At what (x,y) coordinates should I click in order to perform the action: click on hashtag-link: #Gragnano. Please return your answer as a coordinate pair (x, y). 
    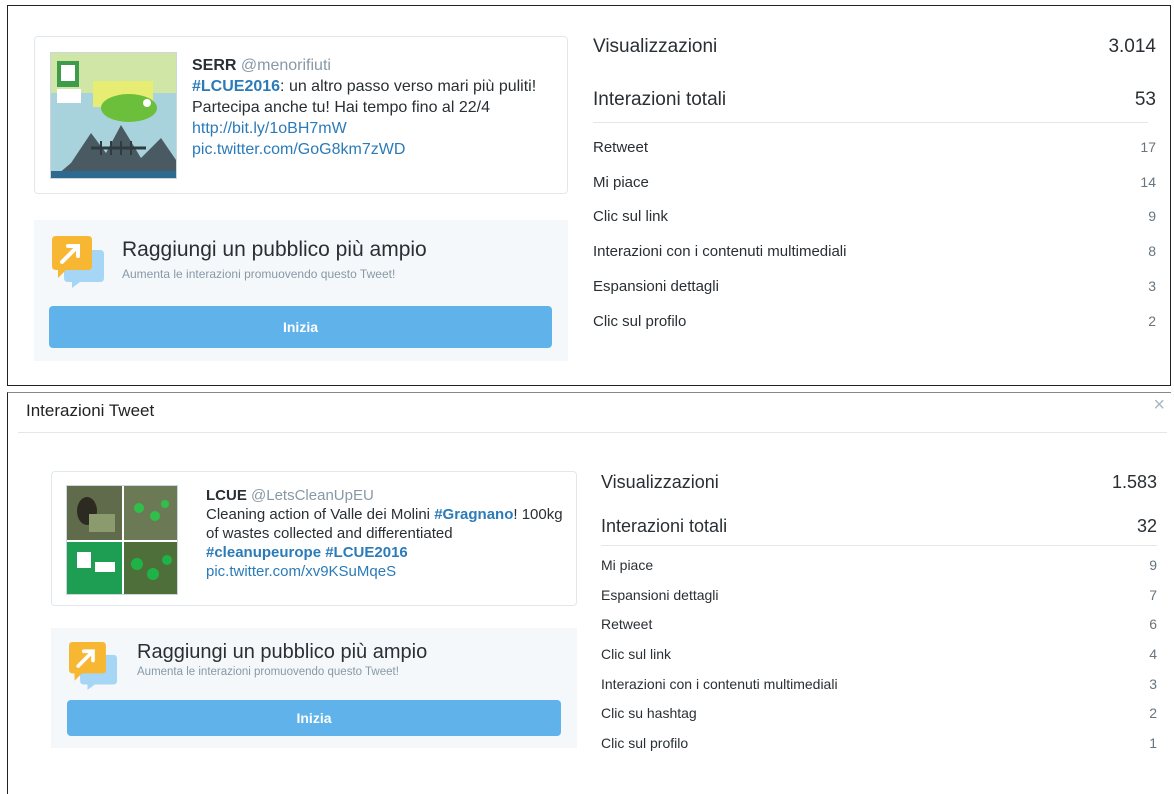
    Looking at the image, I should click on (473, 514).